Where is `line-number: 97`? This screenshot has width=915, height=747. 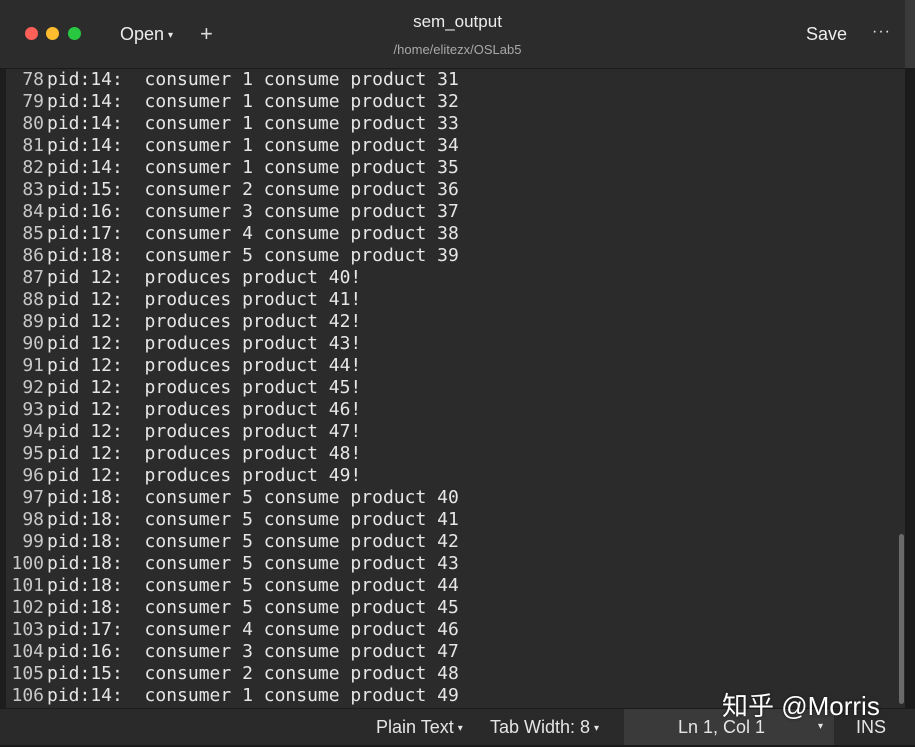 line-number: 97 is located at coordinates (33, 497).